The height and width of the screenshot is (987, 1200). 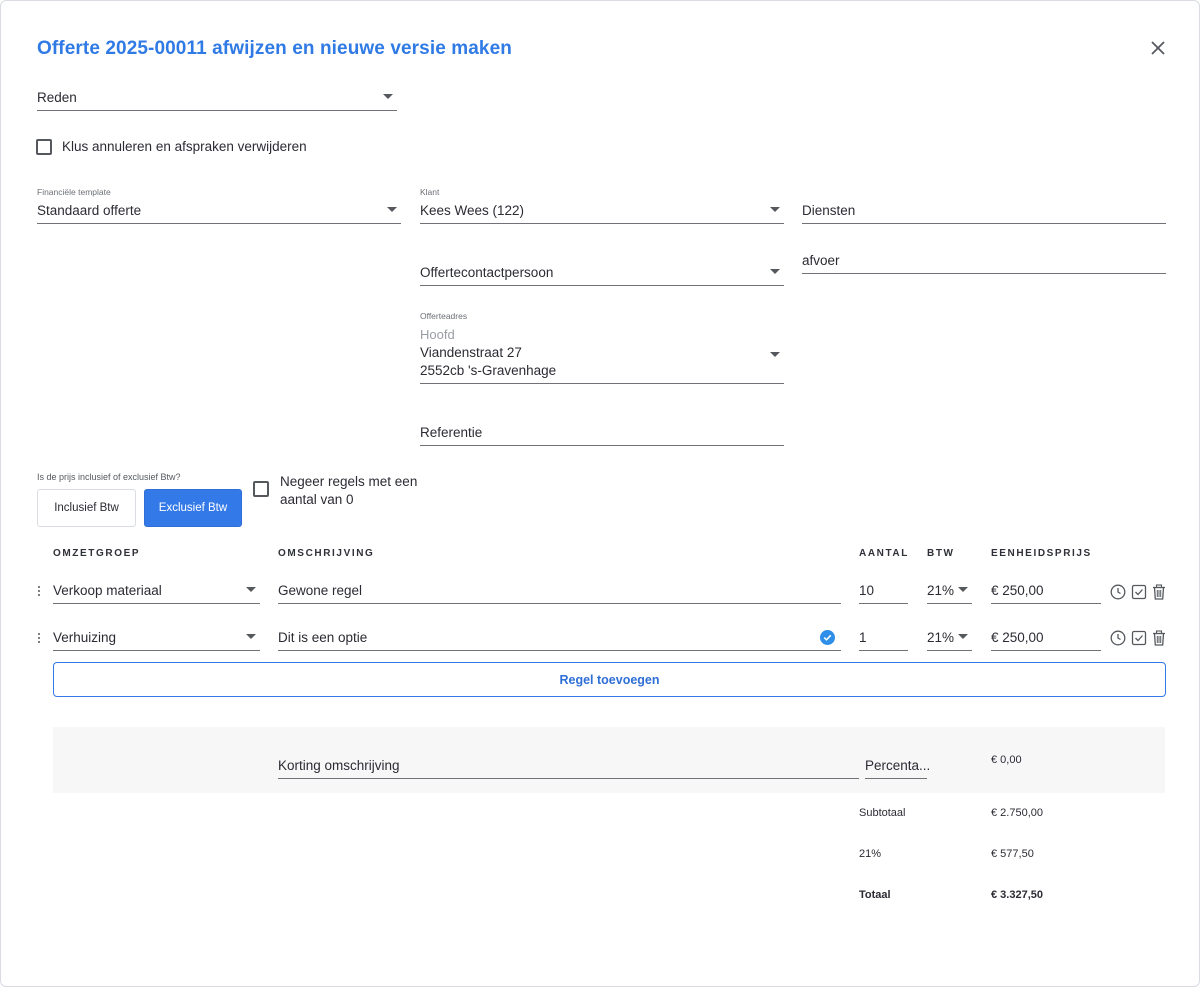 What do you see at coordinates (320, 590) in the screenshot?
I see `row-description-value: Gewone regel` at bounding box center [320, 590].